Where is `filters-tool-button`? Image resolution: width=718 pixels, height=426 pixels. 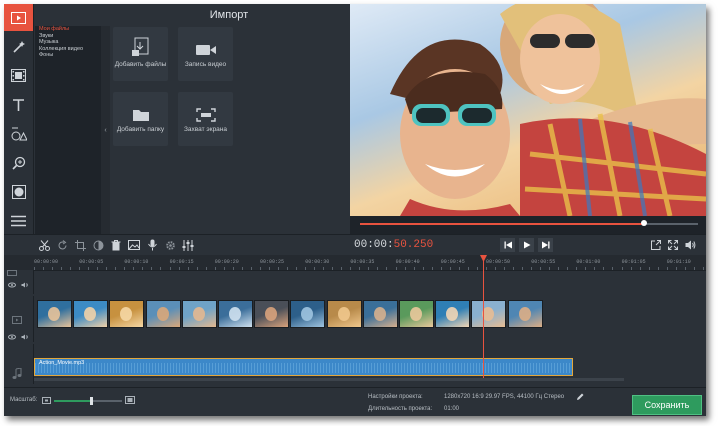
filters-tool-button is located at coordinates (18, 46).